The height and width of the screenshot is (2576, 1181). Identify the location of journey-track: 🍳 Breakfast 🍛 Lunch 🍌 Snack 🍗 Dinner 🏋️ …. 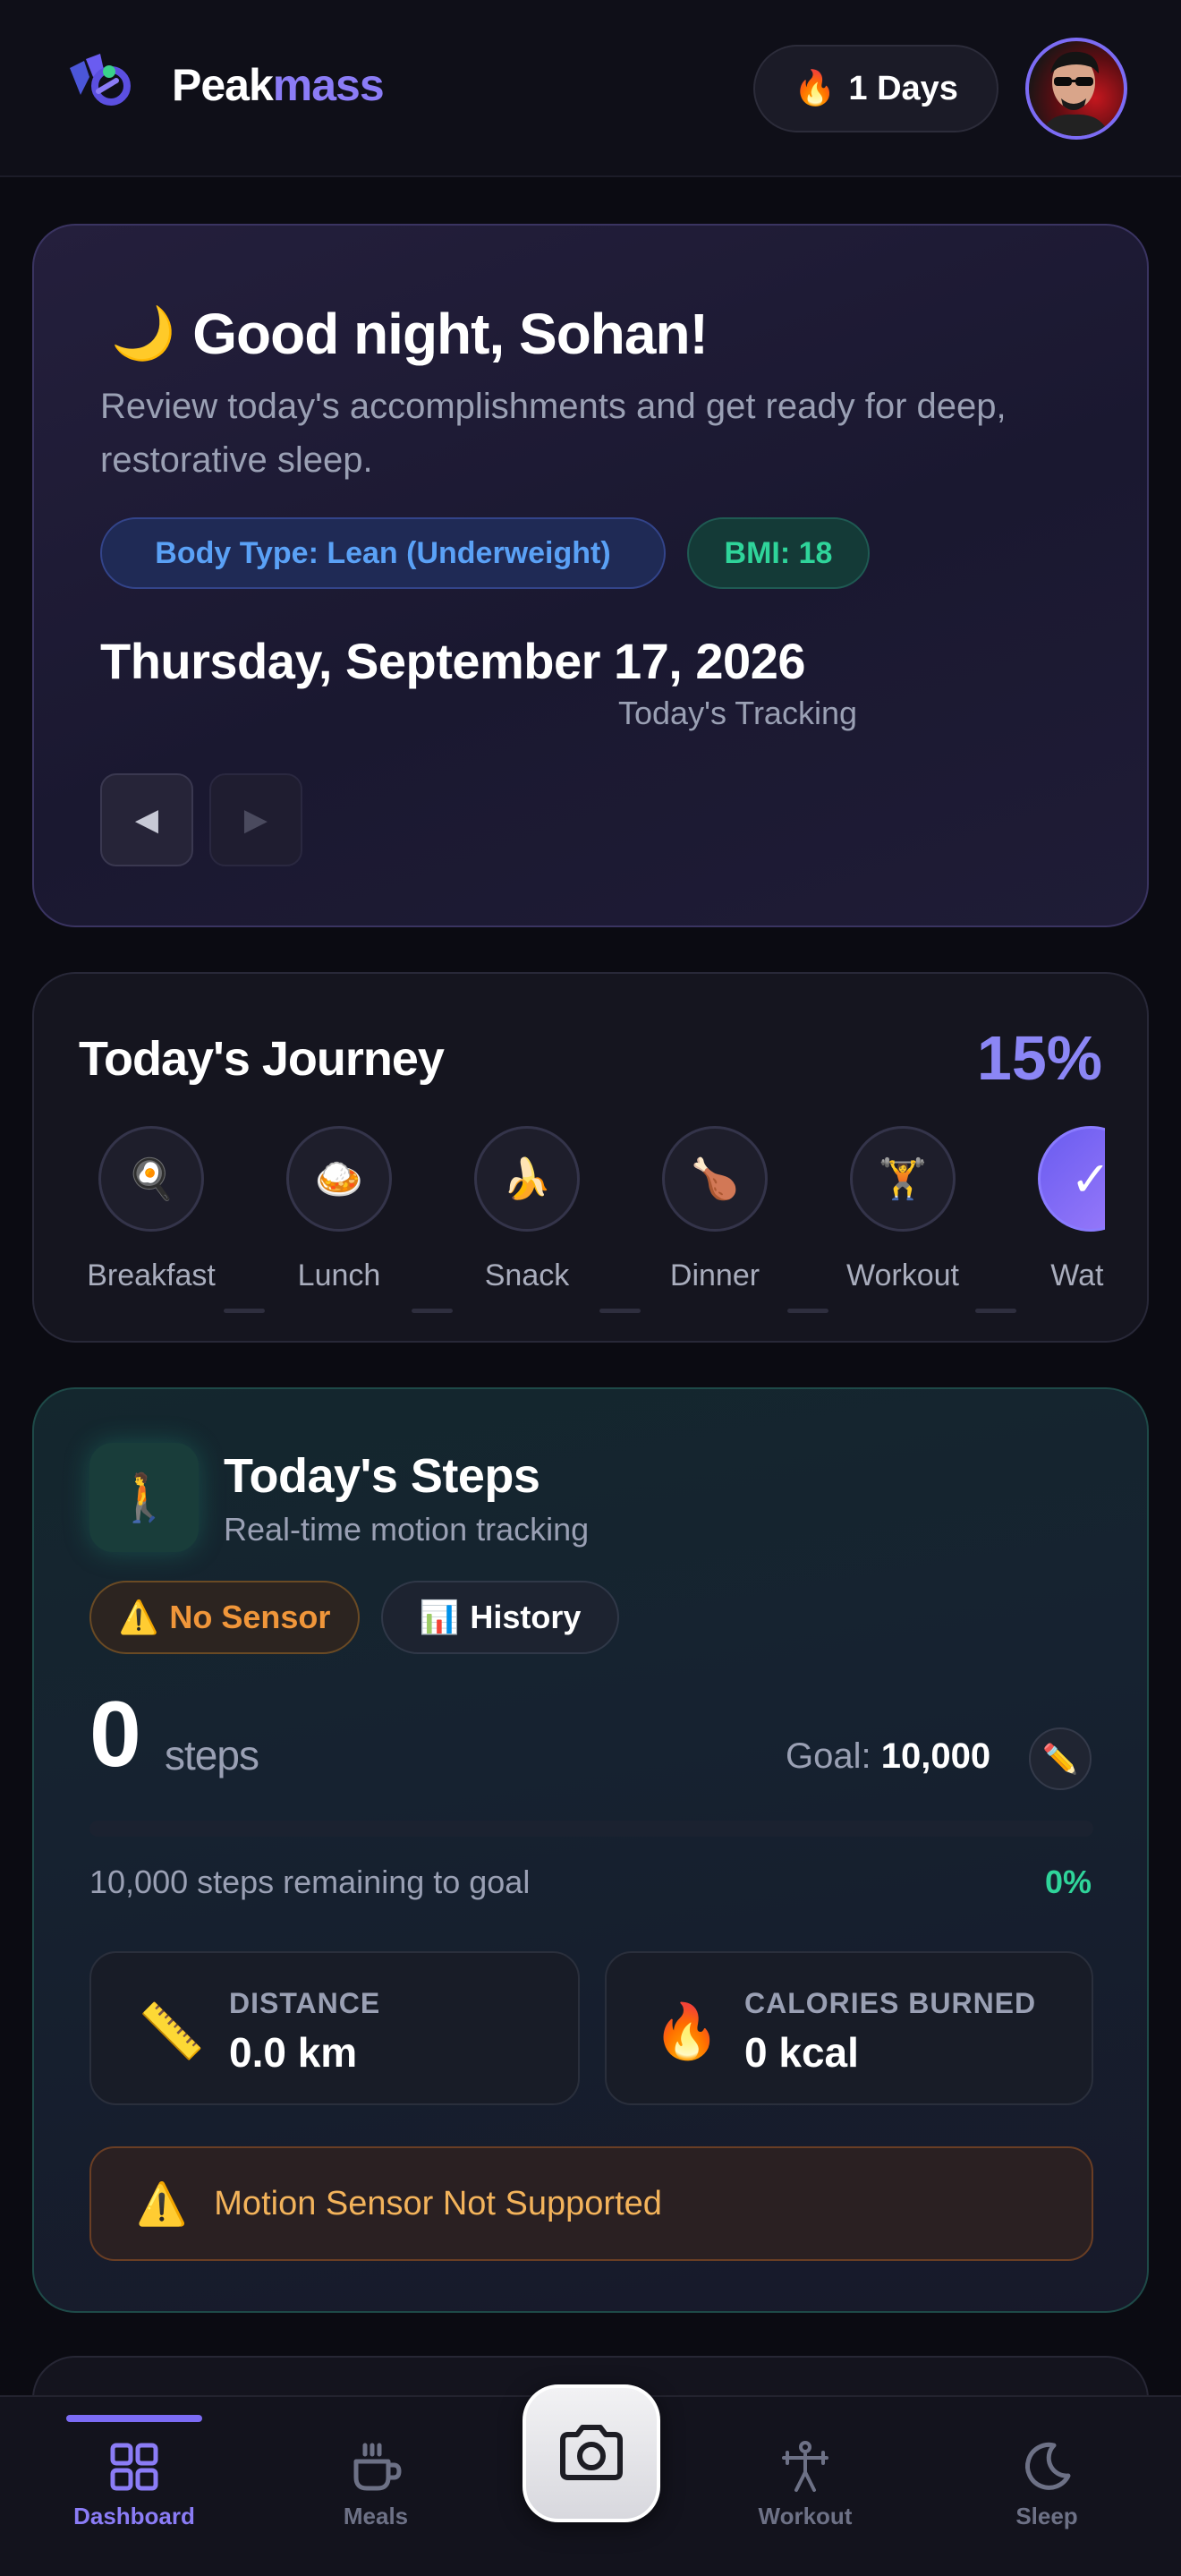
(569, 1233).